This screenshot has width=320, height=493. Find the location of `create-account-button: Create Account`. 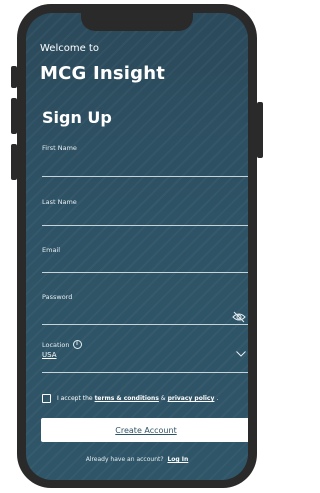

create-account-button: Create Account is located at coordinates (144, 430).